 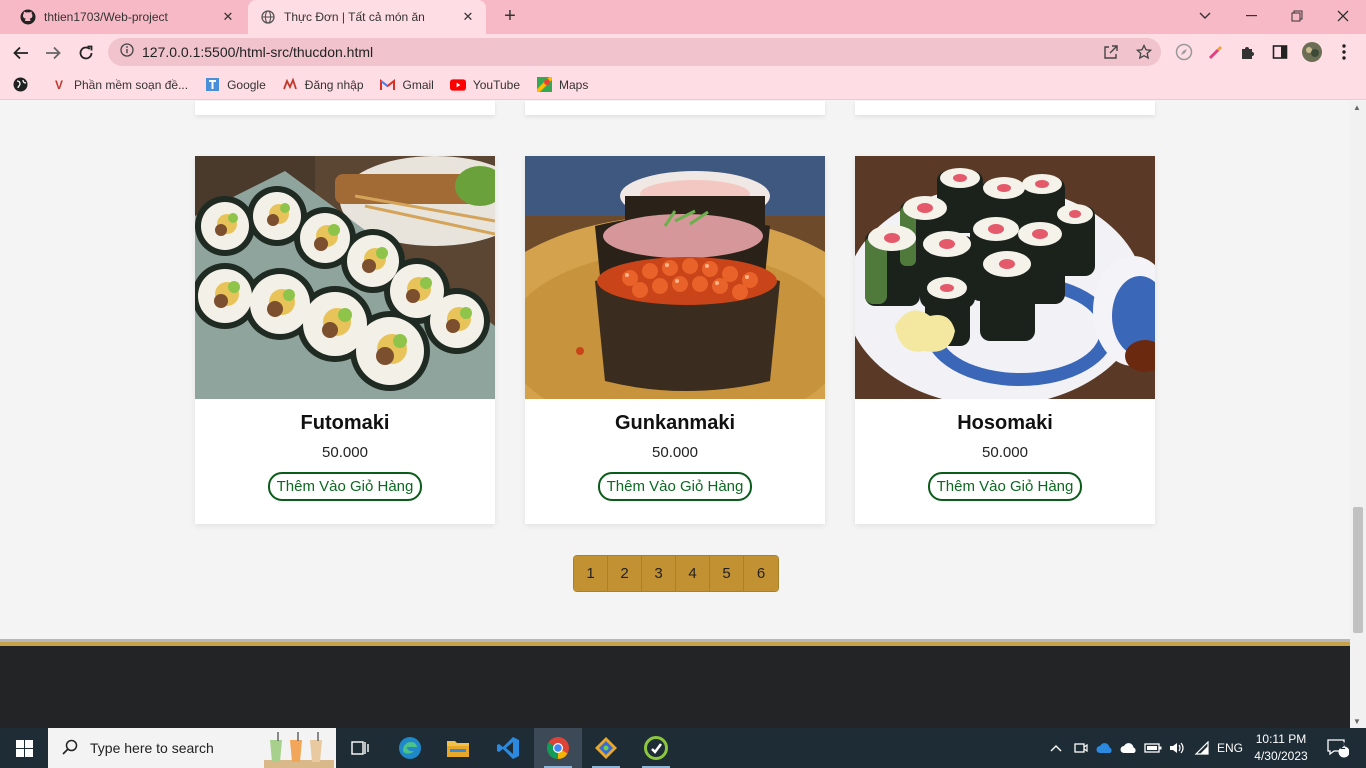 What do you see at coordinates (544, 85) in the screenshot?
I see `maps-icon` at bounding box center [544, 85].